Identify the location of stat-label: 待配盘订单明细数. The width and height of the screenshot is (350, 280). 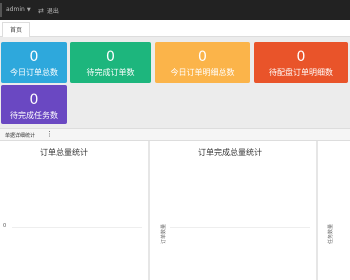
(301, 72).